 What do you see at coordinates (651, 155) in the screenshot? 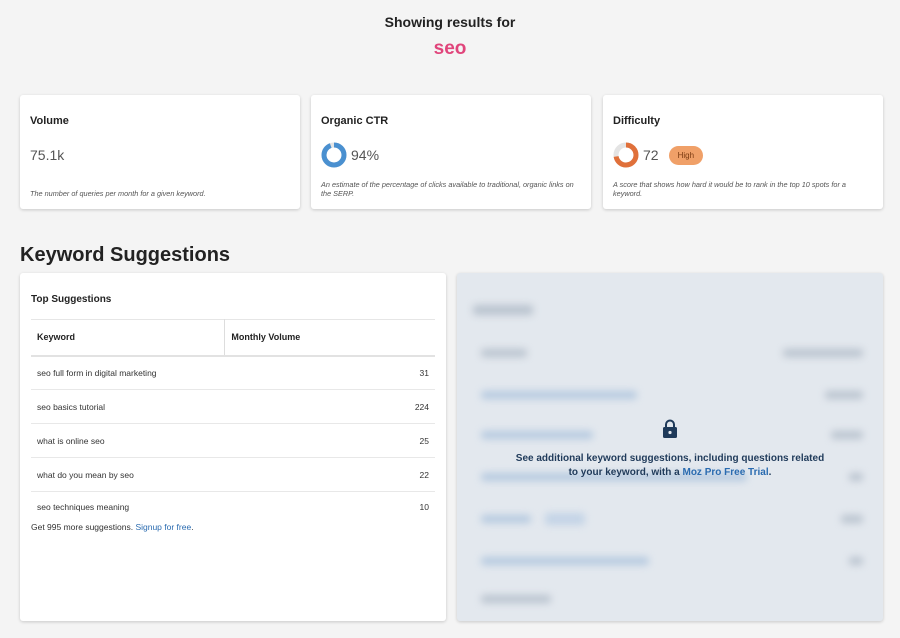
I see `difficulty-value: 72` at bounding box center [651, 155].